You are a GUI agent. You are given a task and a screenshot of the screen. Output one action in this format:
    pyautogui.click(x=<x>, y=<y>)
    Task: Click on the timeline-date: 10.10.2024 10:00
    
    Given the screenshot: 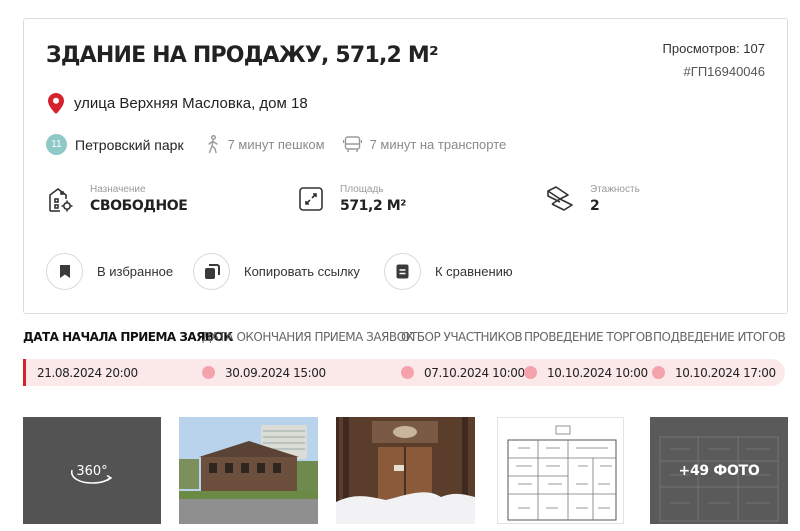 What is the action you would take?
    pyautogui.click(x=586, y=372)
    